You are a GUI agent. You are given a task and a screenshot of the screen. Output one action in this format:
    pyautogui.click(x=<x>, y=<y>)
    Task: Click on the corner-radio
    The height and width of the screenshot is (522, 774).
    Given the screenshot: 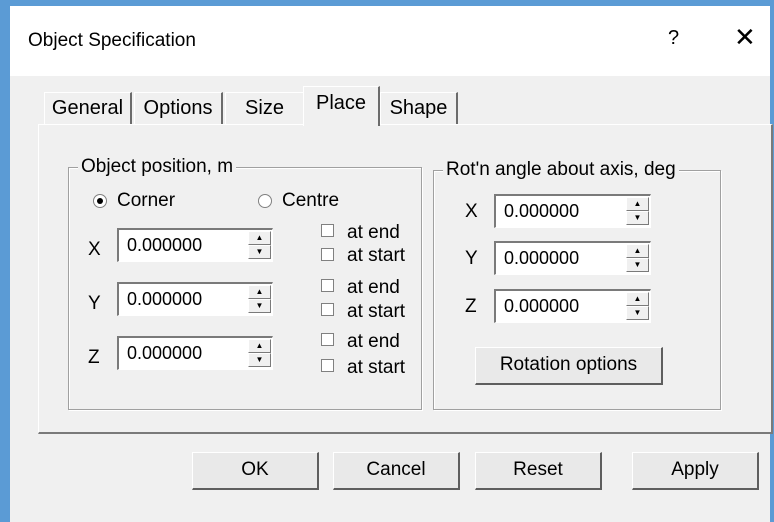 What is the action you would take?
    pyautogui.click(x=100, y=201)
    